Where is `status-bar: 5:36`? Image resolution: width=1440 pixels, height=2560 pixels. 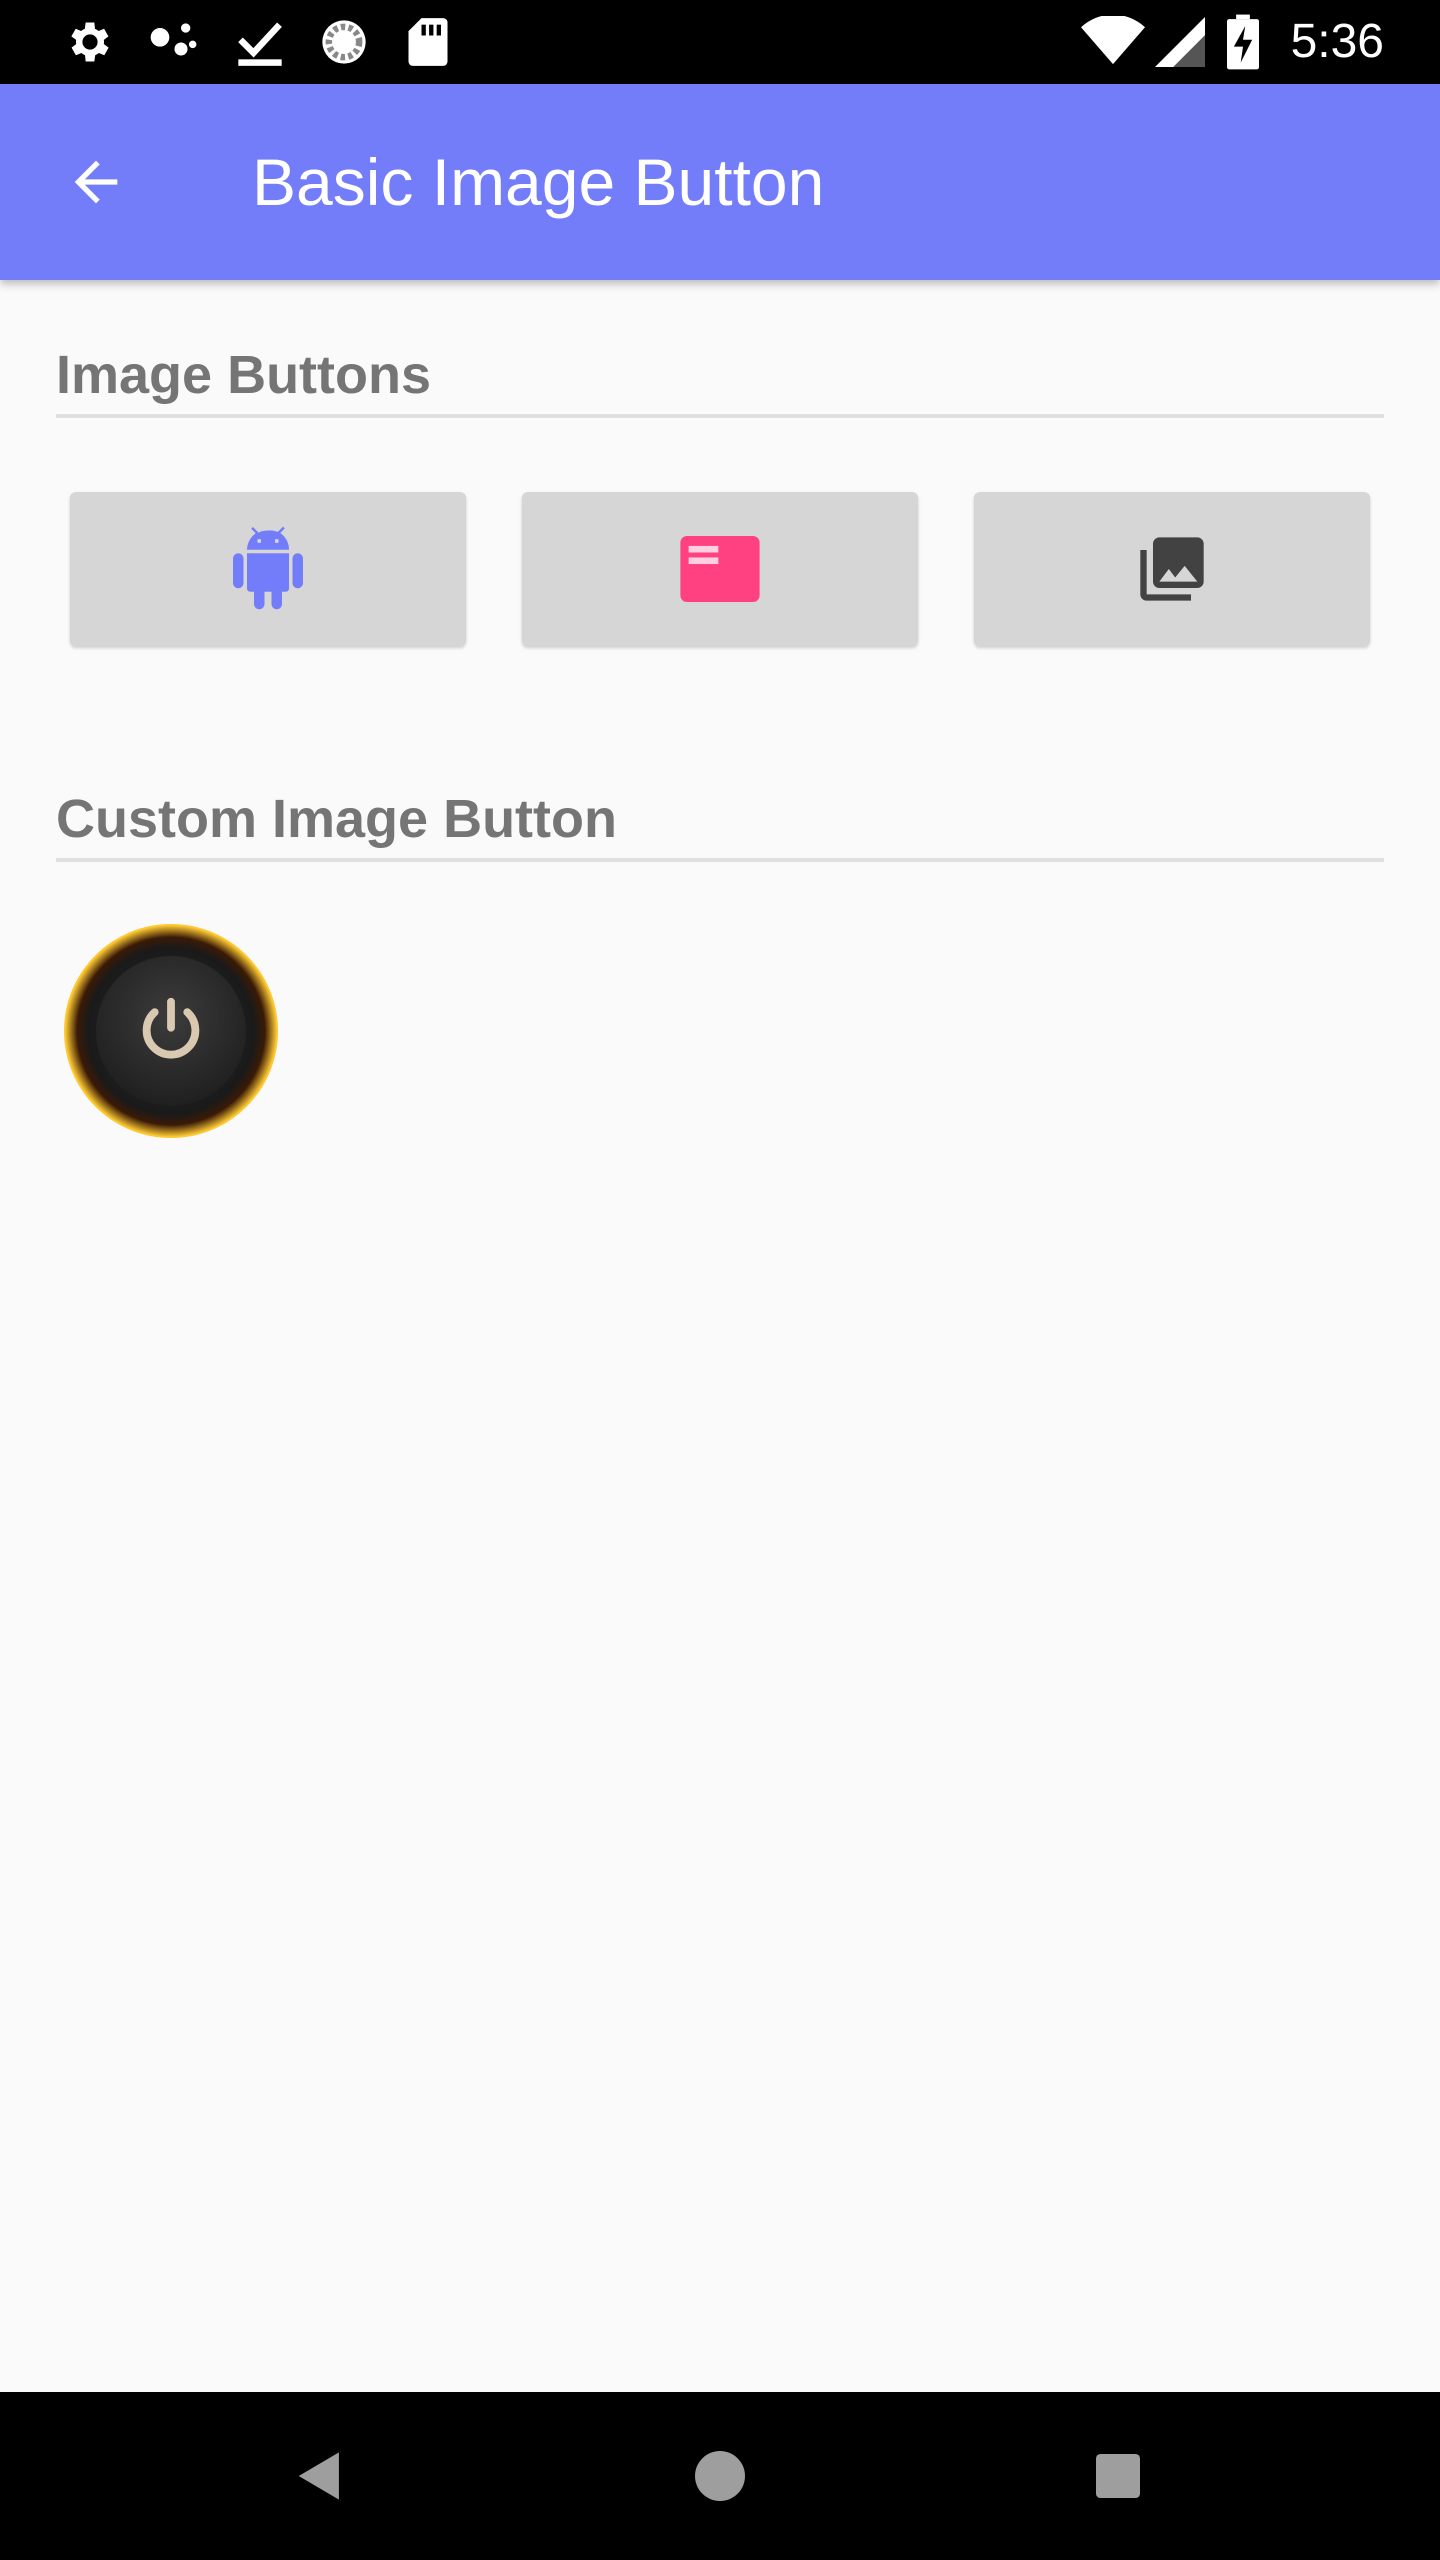
status-bar: 5:36 is located at coordinates (720, 42).